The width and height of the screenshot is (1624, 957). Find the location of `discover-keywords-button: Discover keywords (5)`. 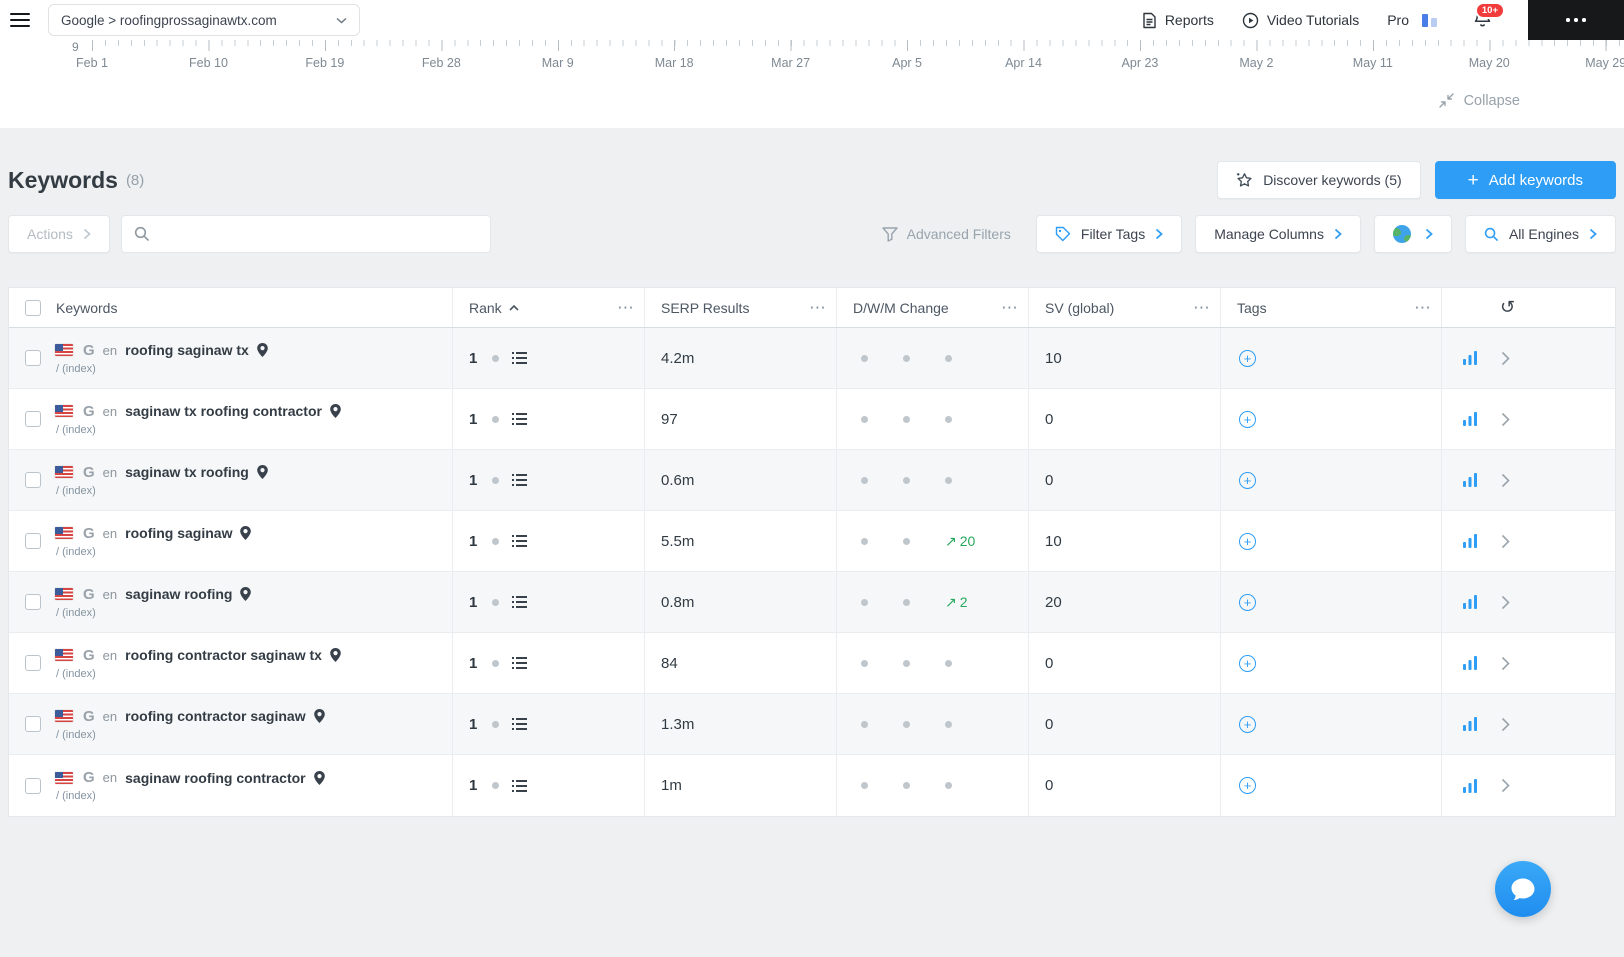

discover-keywords-button: Discover keywords (5) is located at coordinates (1319, 180).